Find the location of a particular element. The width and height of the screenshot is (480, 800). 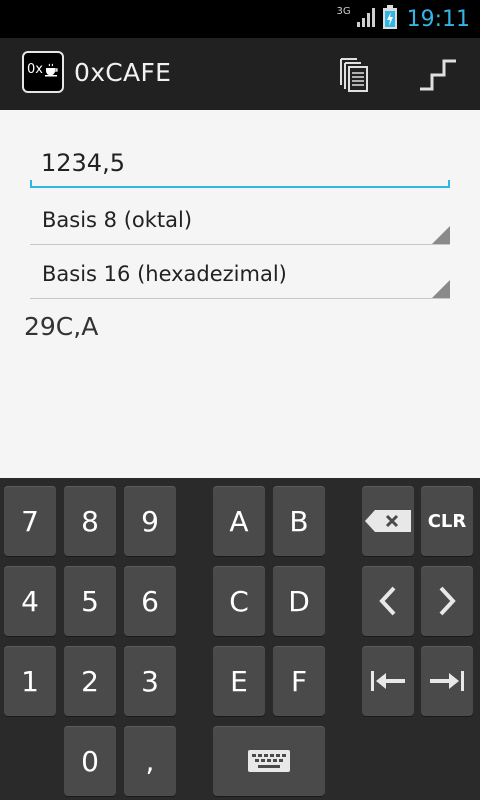

arrow-left-icon is located at coordinates (387, 601).